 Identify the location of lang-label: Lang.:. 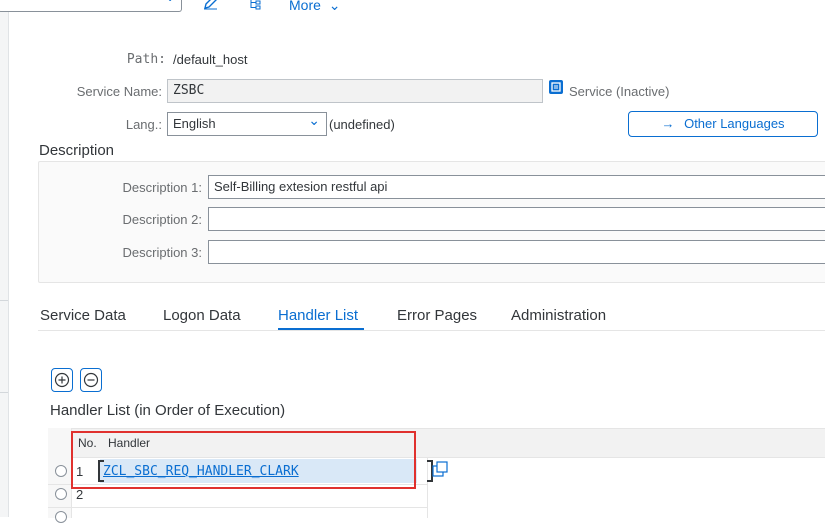
(143, 124).